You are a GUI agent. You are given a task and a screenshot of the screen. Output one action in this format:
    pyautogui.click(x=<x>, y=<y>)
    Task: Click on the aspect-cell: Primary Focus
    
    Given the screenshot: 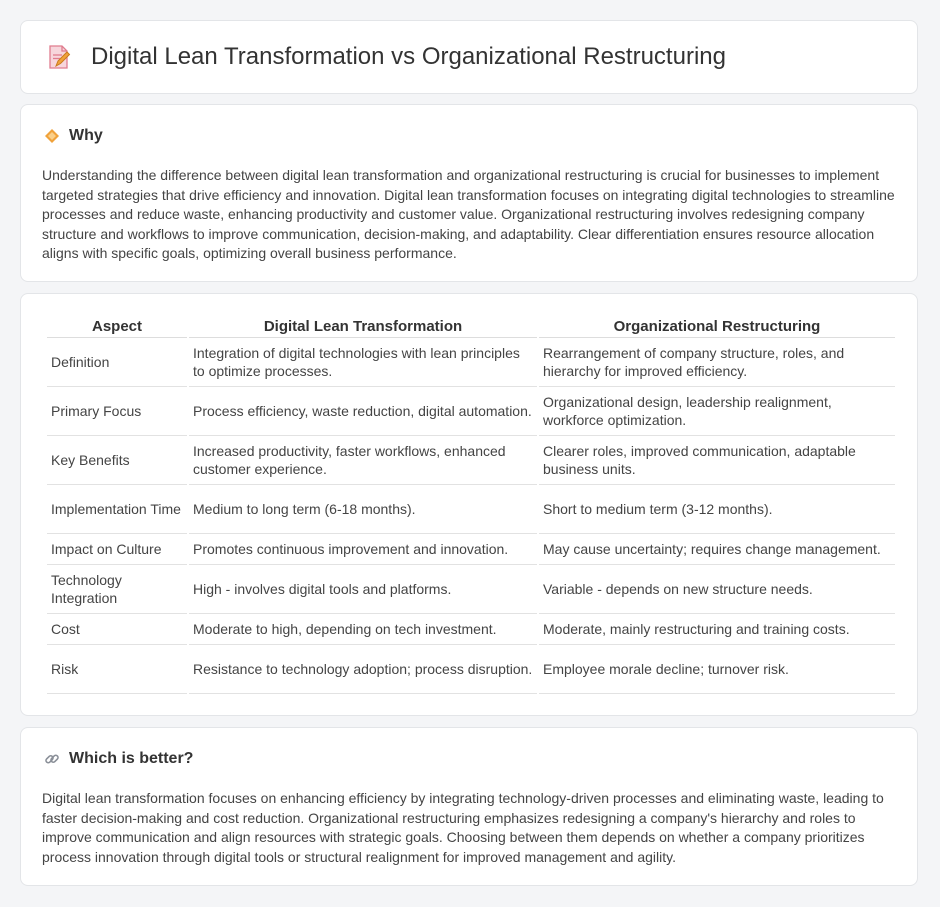 What is the action you would take?
    pyautogui.click(x=117, y=411)
    